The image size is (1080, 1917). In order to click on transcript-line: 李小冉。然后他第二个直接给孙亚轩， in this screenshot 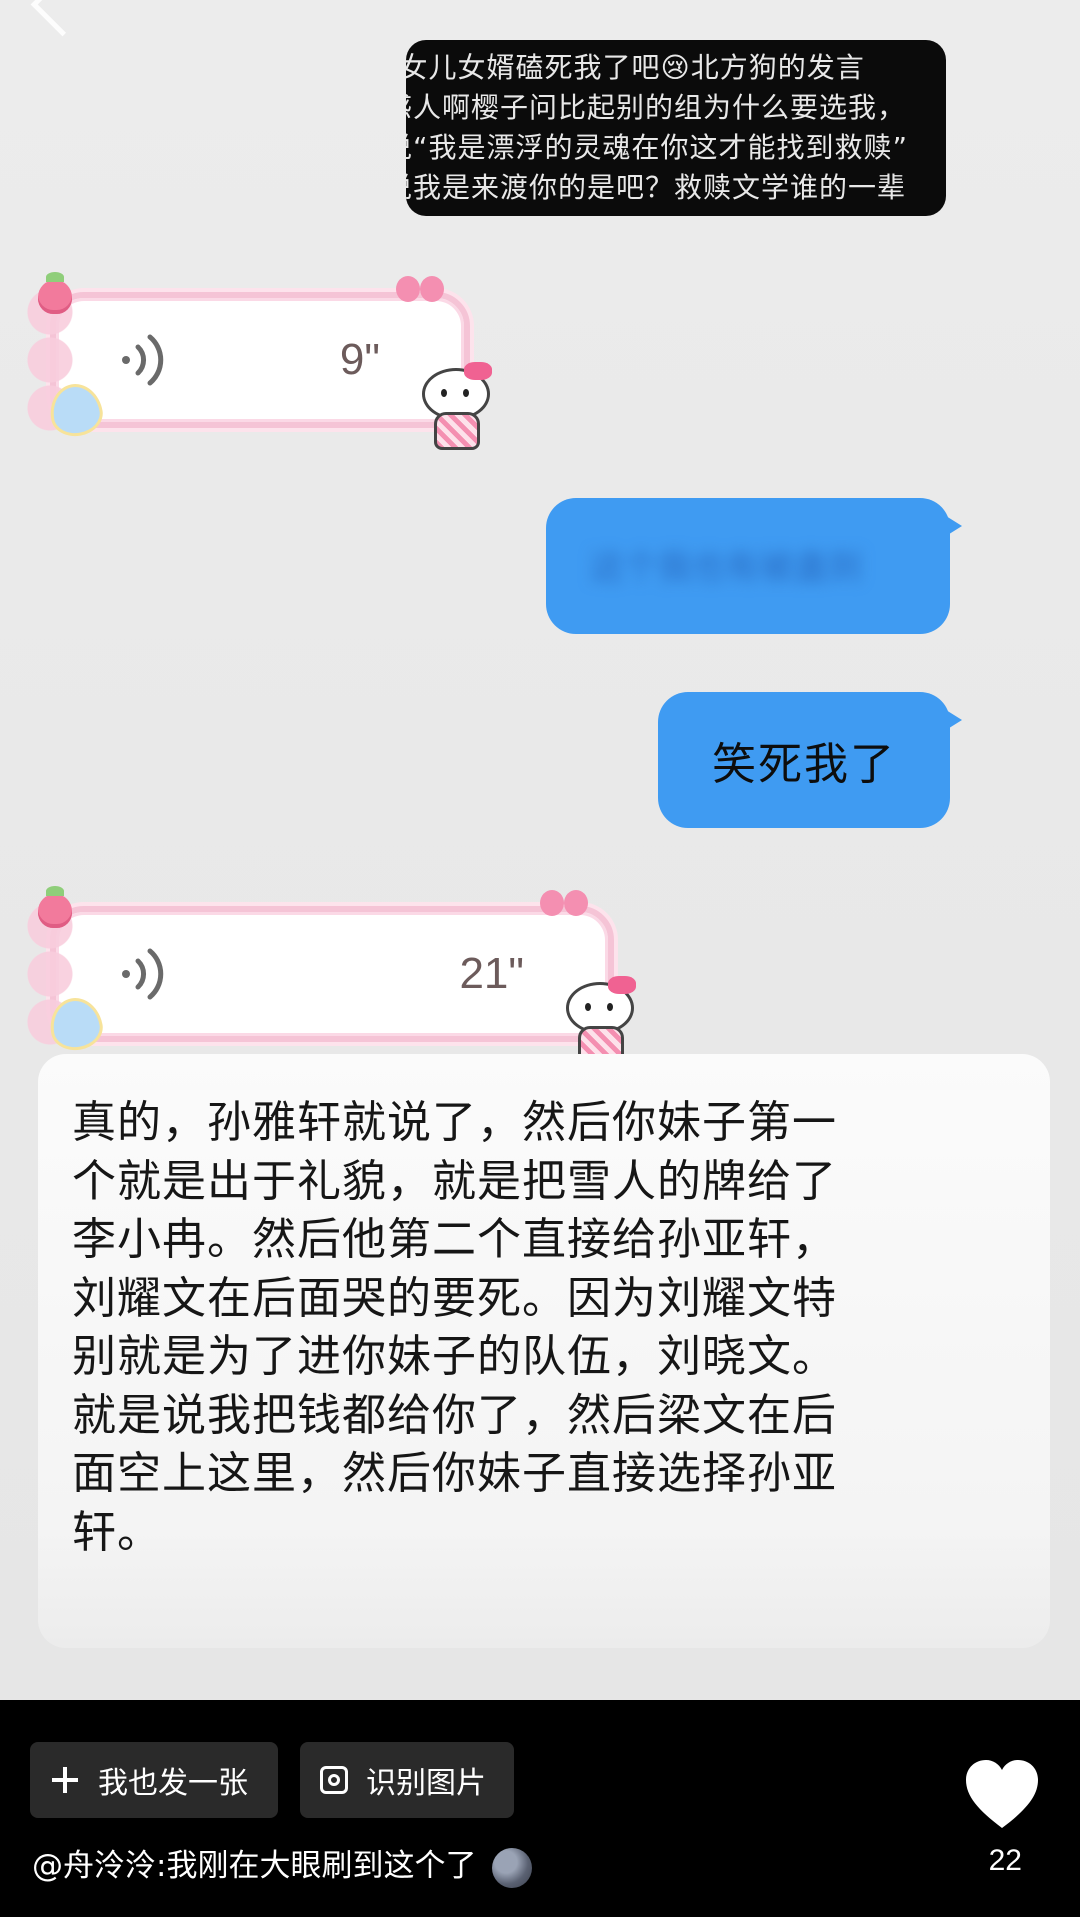, I will do `click(454, 1239)`.